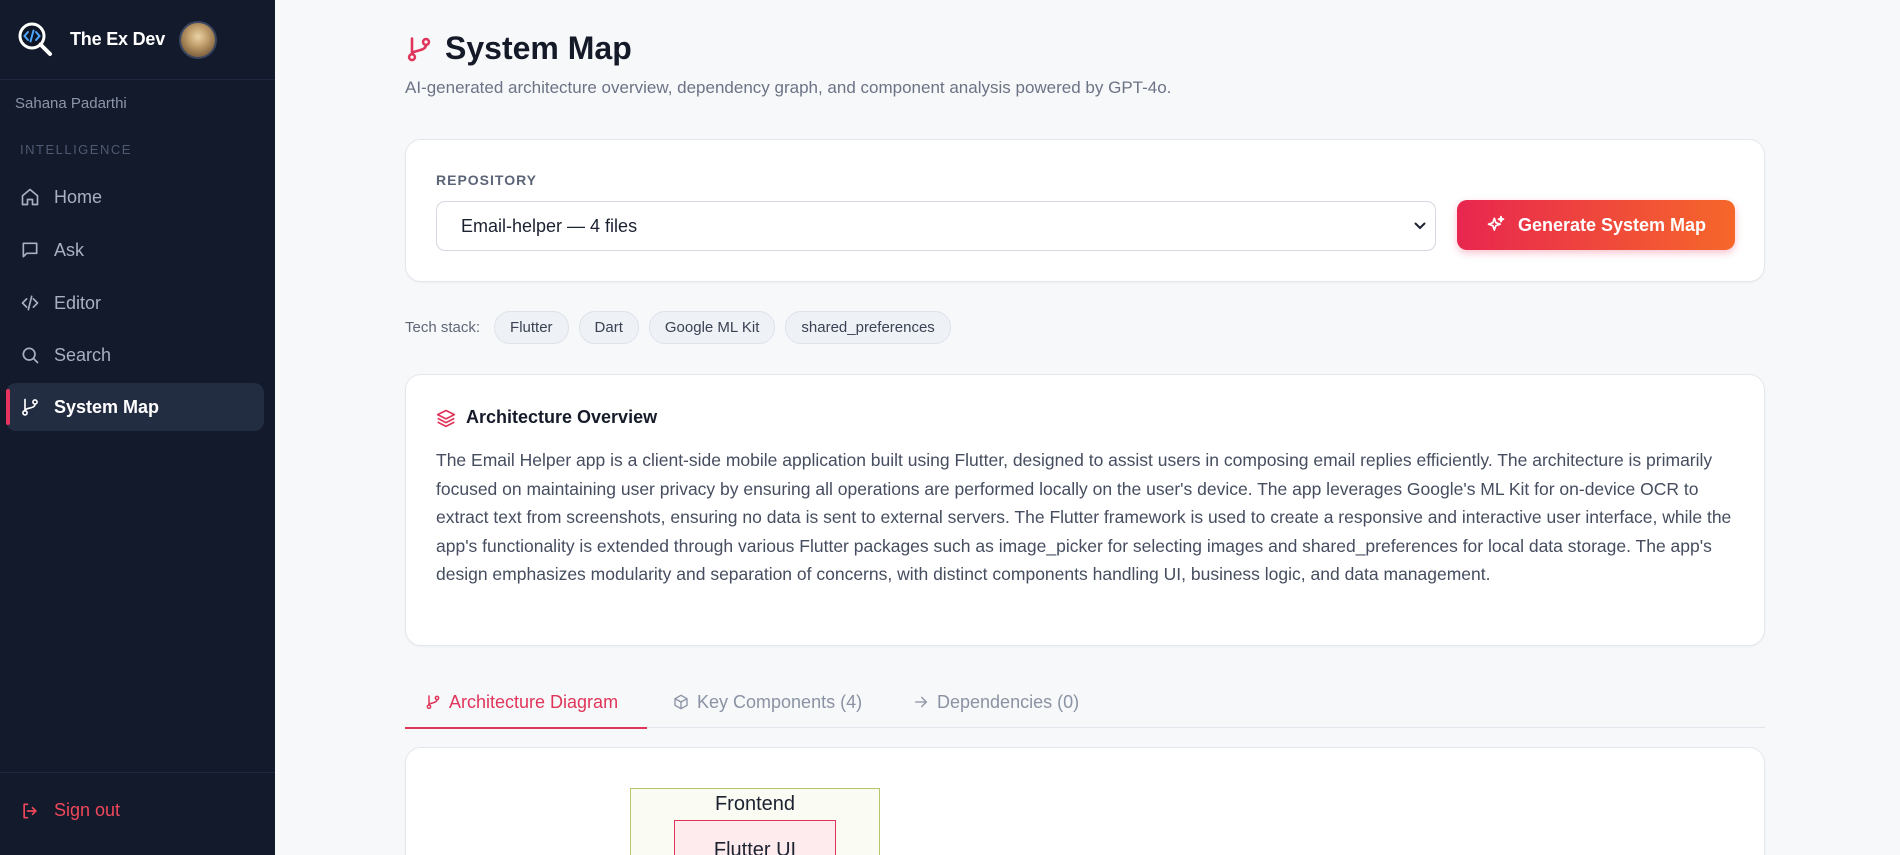 This screenshot has width=1900, height=855. I want to click on repository-select: Email-helper — 4 files, so click(936, 226).